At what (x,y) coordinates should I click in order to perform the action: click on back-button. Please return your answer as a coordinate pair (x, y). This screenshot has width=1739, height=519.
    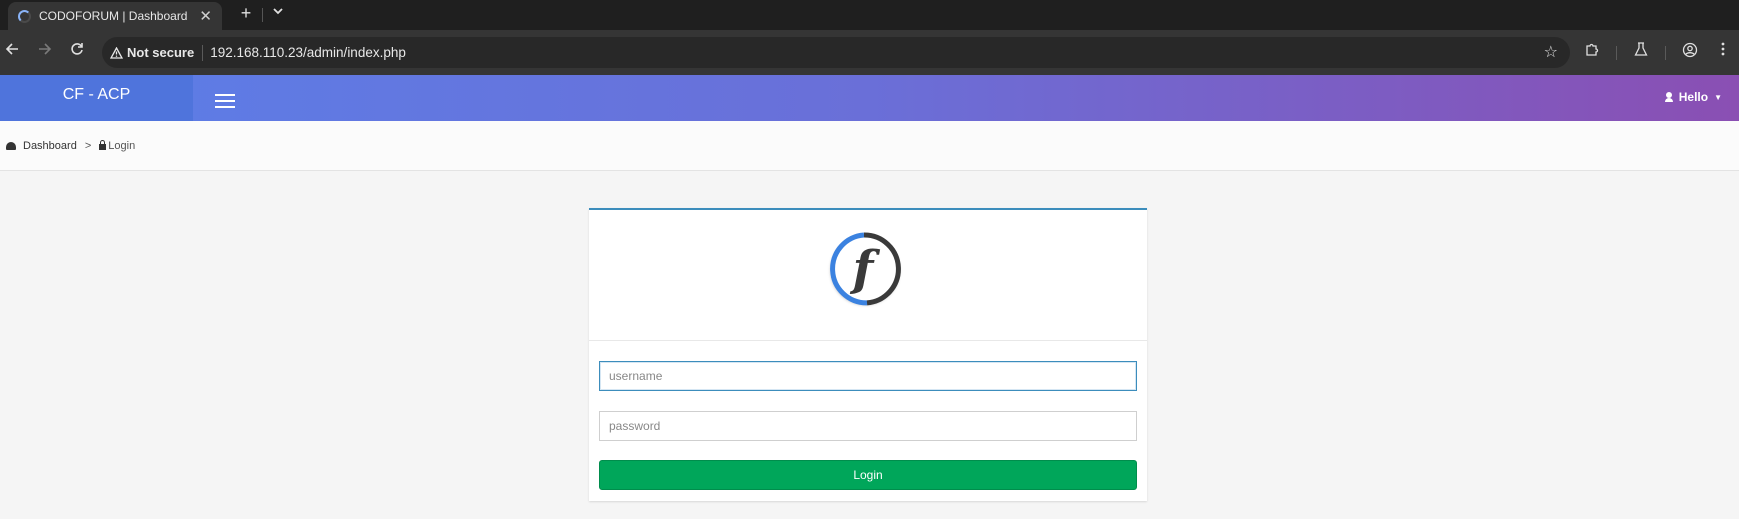
    Looking at the image, I should click on (12, 51).